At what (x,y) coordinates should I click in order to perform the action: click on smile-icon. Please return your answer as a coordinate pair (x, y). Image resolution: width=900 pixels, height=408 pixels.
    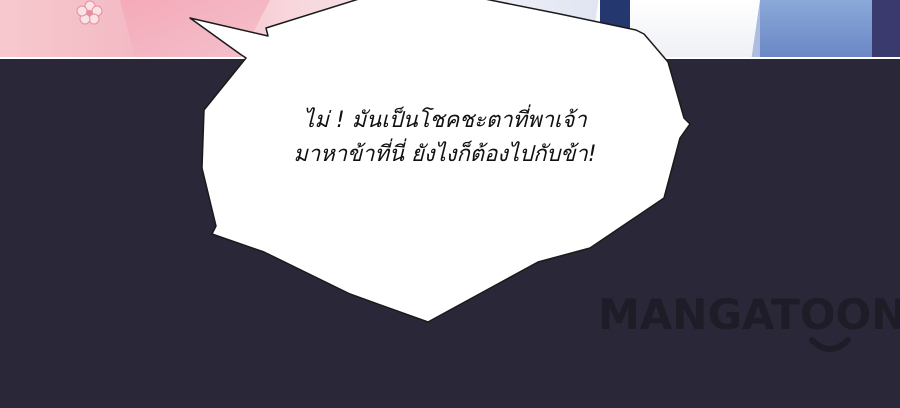
    Looking at the image, I should click on (830, 344).